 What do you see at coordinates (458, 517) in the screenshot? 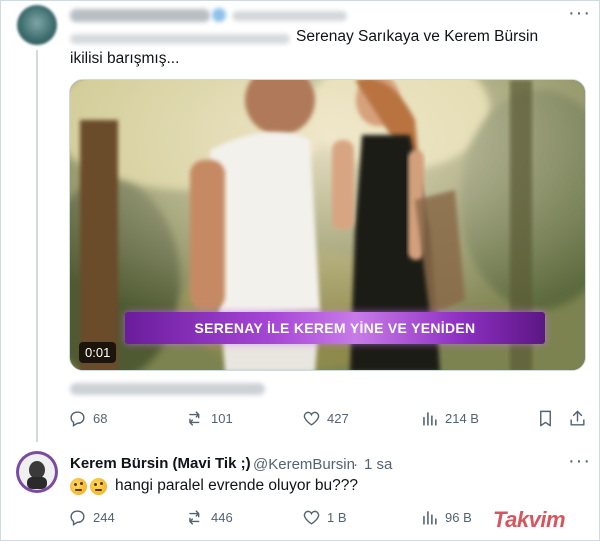
I see `view-count: 96 B` at bounding box center [458, 517].